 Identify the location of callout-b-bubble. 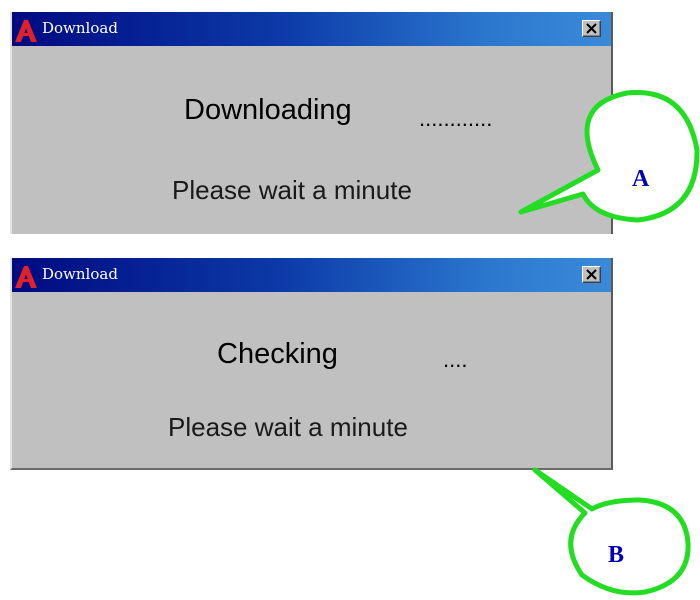
(611, 531).